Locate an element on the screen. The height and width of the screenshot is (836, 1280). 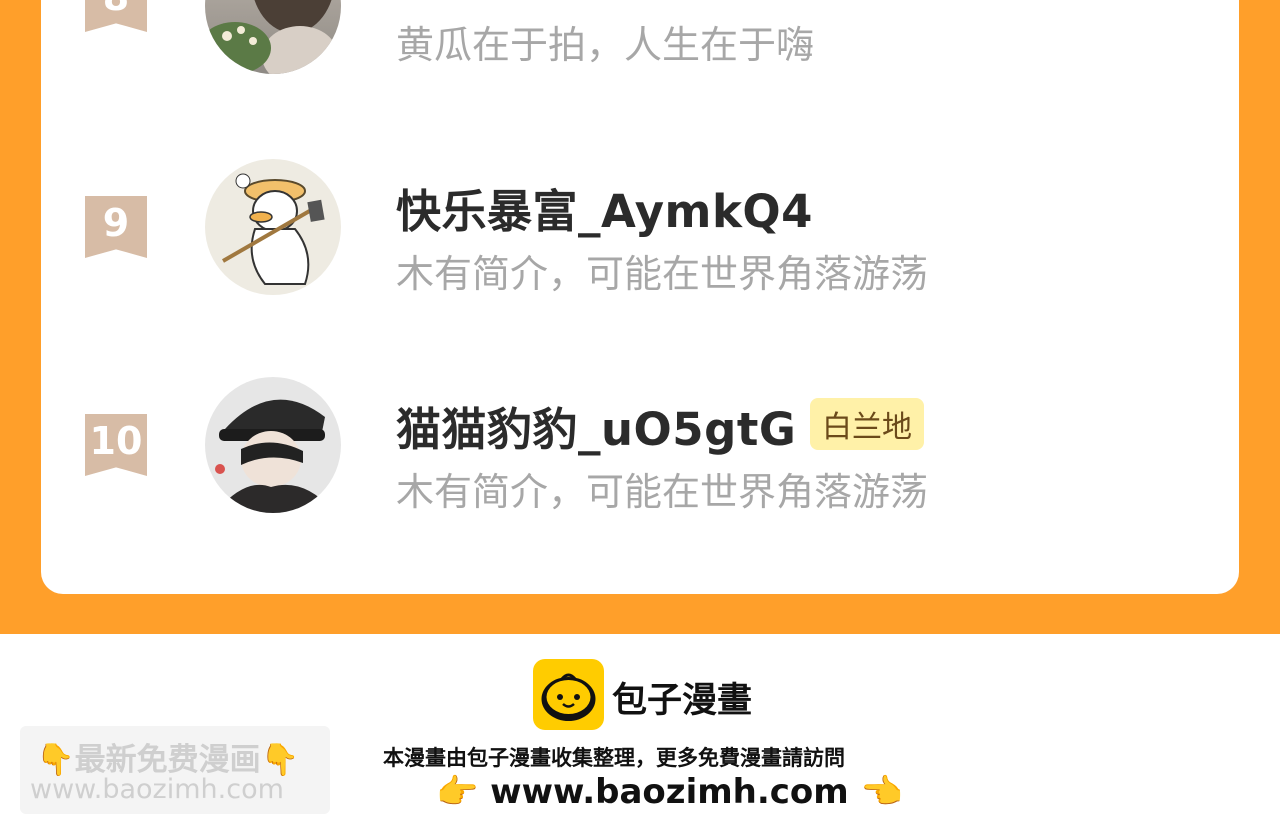
user-name: 快乐暴富_AymkQ4 is located at coordinates (604, 207).